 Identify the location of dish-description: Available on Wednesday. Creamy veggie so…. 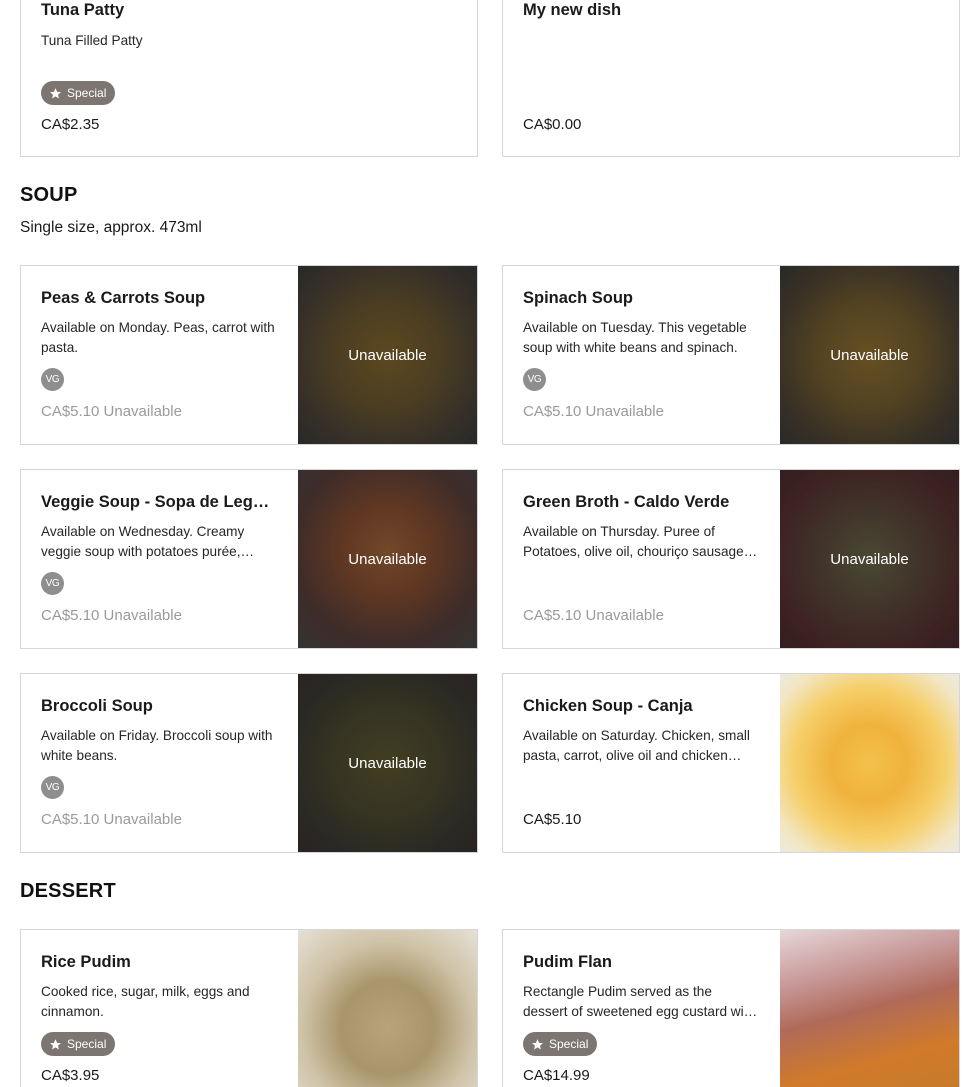
(143, 541).